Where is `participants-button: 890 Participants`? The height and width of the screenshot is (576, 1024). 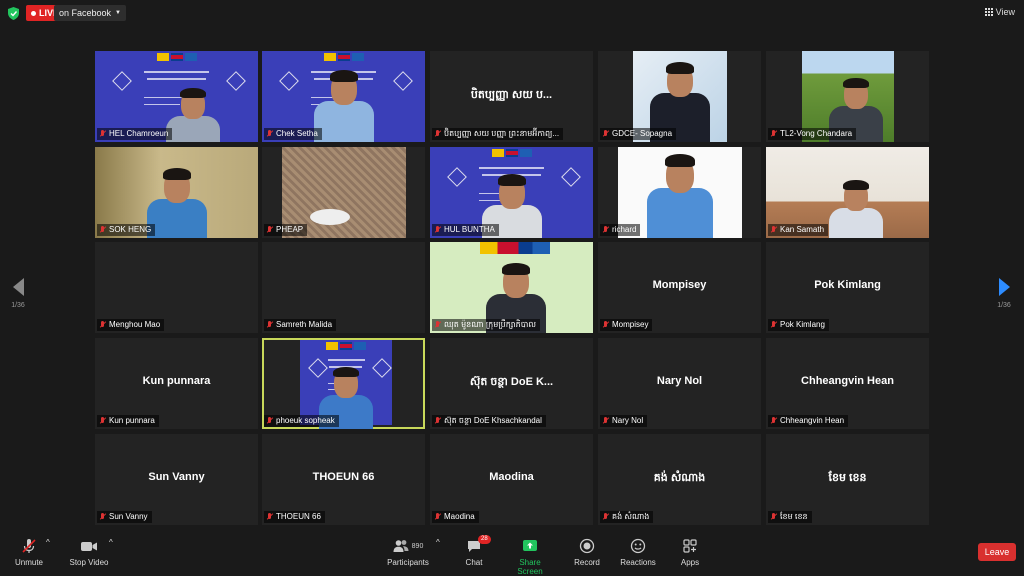 participants-button: 890 Participants is located at coordinates (408, 552).